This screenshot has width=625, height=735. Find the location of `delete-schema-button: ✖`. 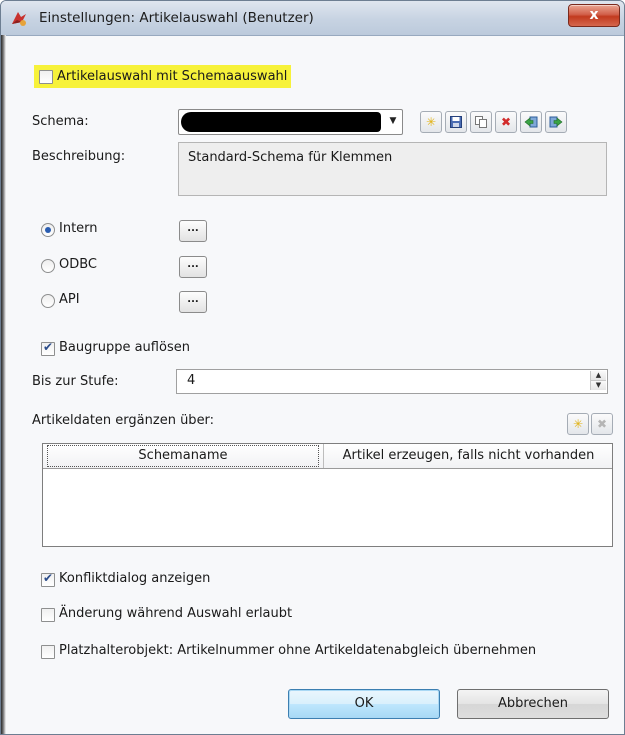

delete-schema-button: ✖ is located at coordinates (506, 122).